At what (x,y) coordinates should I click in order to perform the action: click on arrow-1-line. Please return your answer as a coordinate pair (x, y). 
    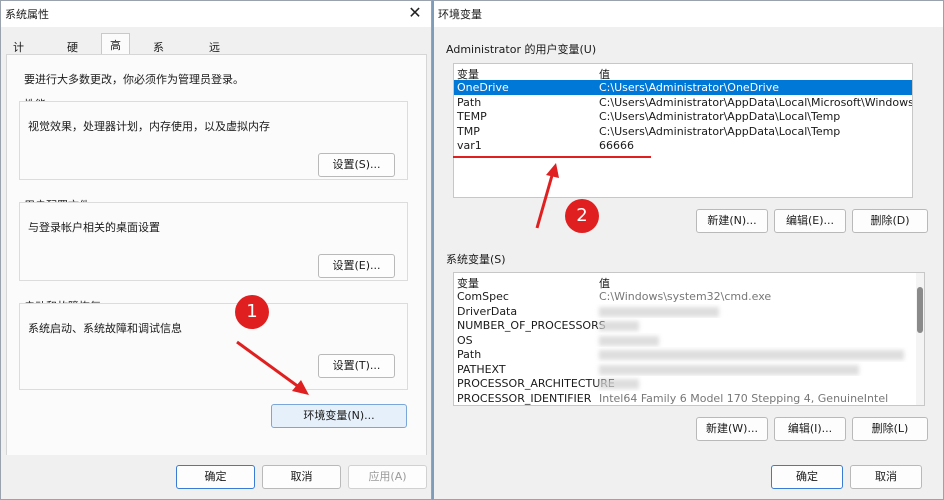
    Looking at the image, I should click on (270, 366).